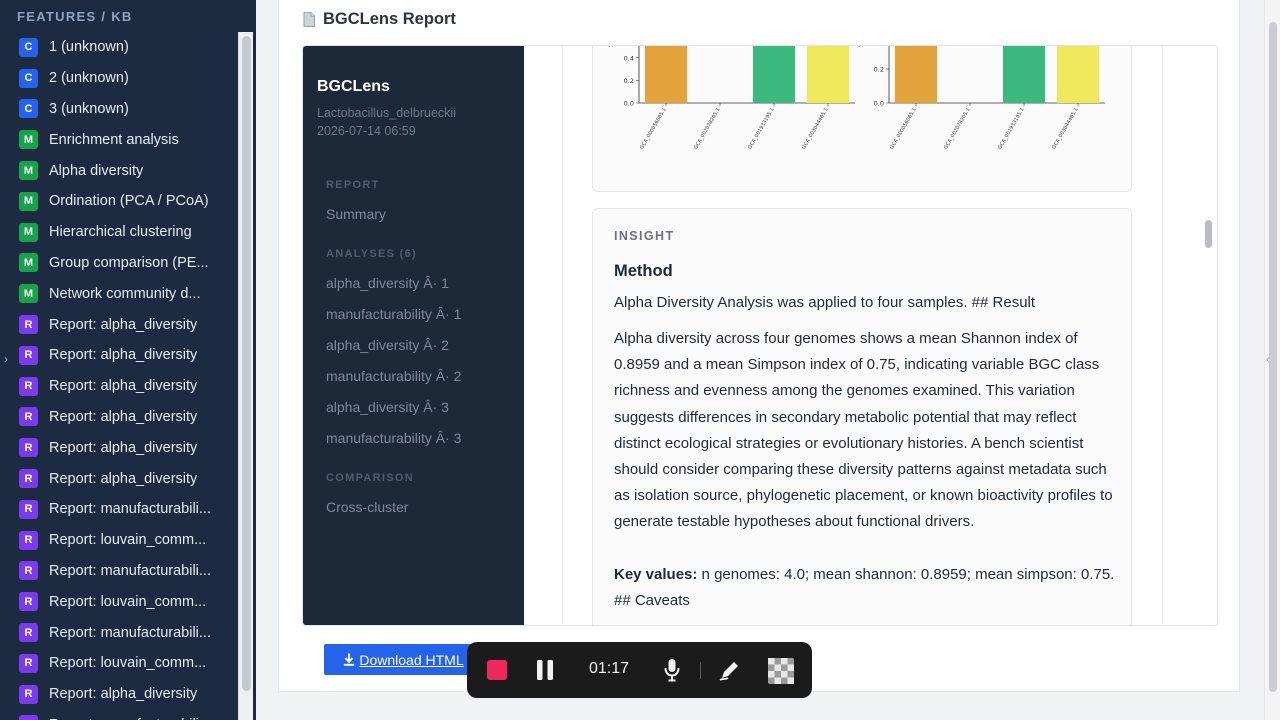  Describe the element at coordinates (387, 283) in the screenshot. I see `nav-link-analysis: alpha_diversity Â· 1` at that location.